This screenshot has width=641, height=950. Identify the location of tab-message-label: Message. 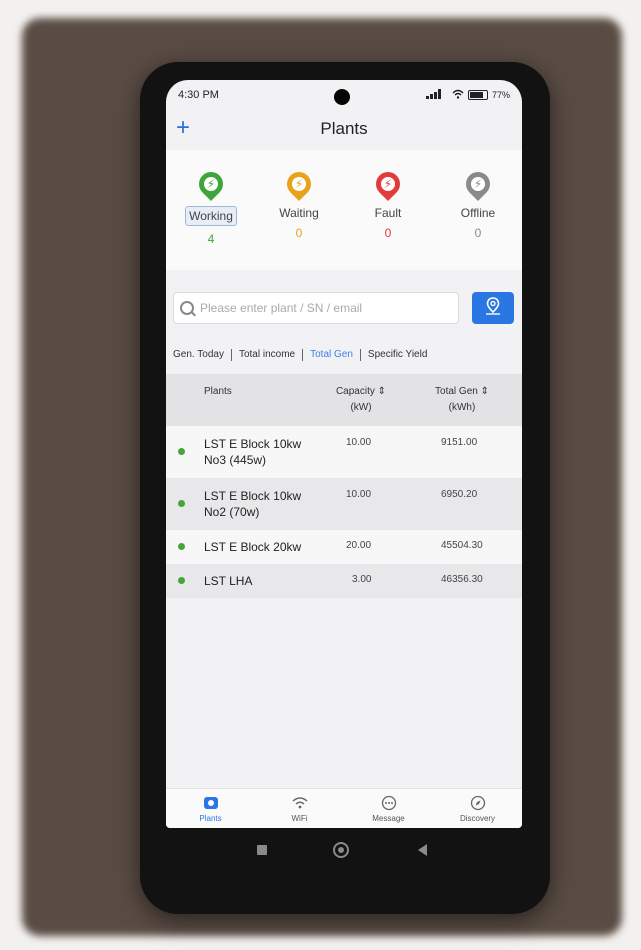
(388, 818).